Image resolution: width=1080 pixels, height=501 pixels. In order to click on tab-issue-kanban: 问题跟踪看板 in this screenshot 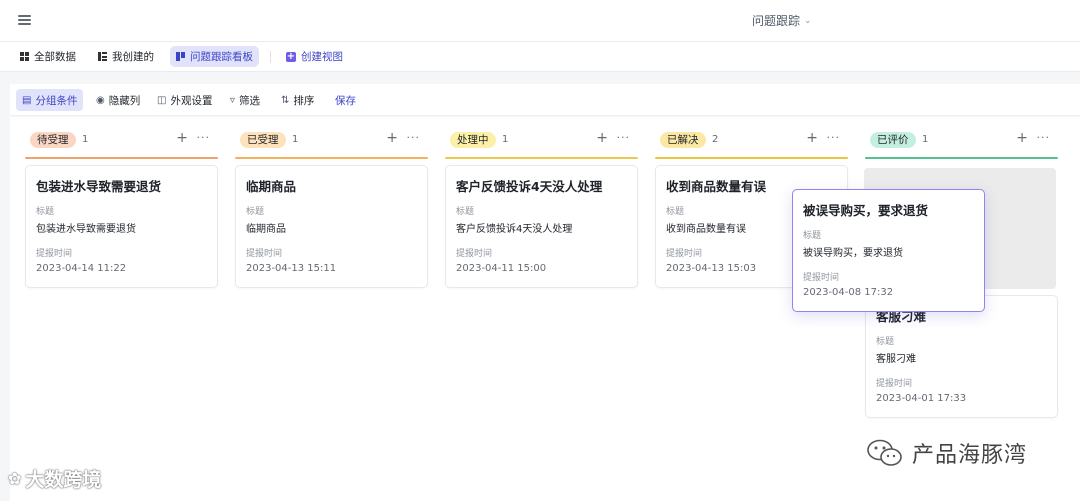, I will do `click(214, 56)`.